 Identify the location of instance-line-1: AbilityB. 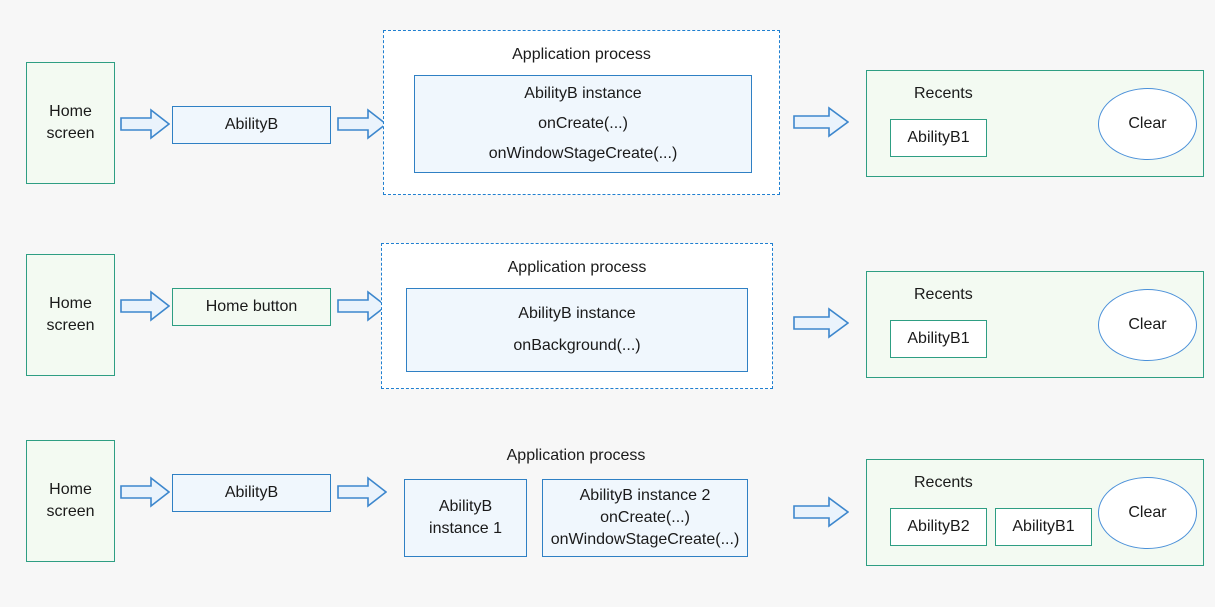
(465, 506).